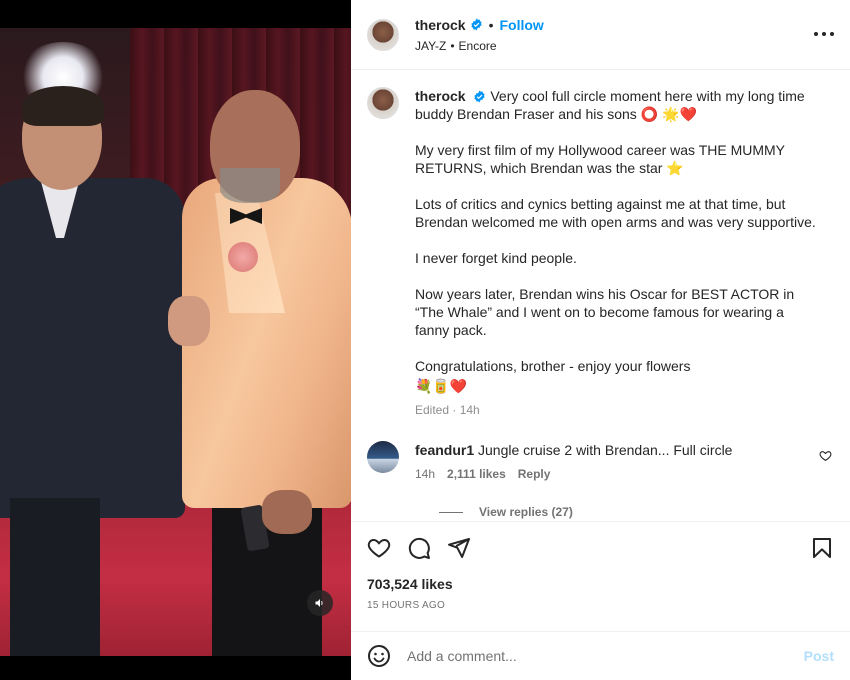 The height and width of the screenshot is (680, 850). Describe the element at coordinates (822, 548) in the screenshot. I see `save-icon` at that location.